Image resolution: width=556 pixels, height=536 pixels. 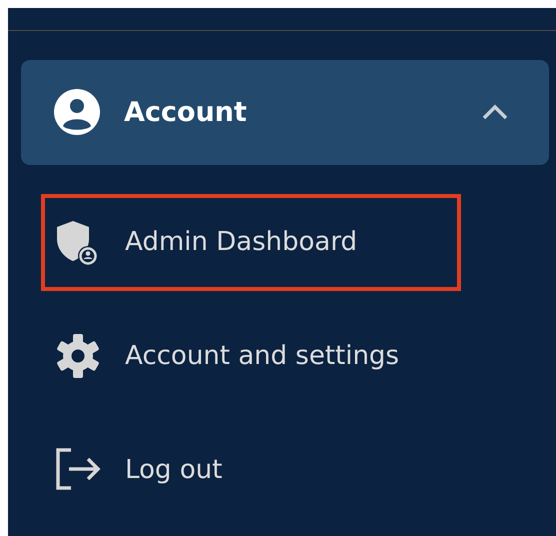 I want to click on menu-item: Log out, so click(x=251, y=470).